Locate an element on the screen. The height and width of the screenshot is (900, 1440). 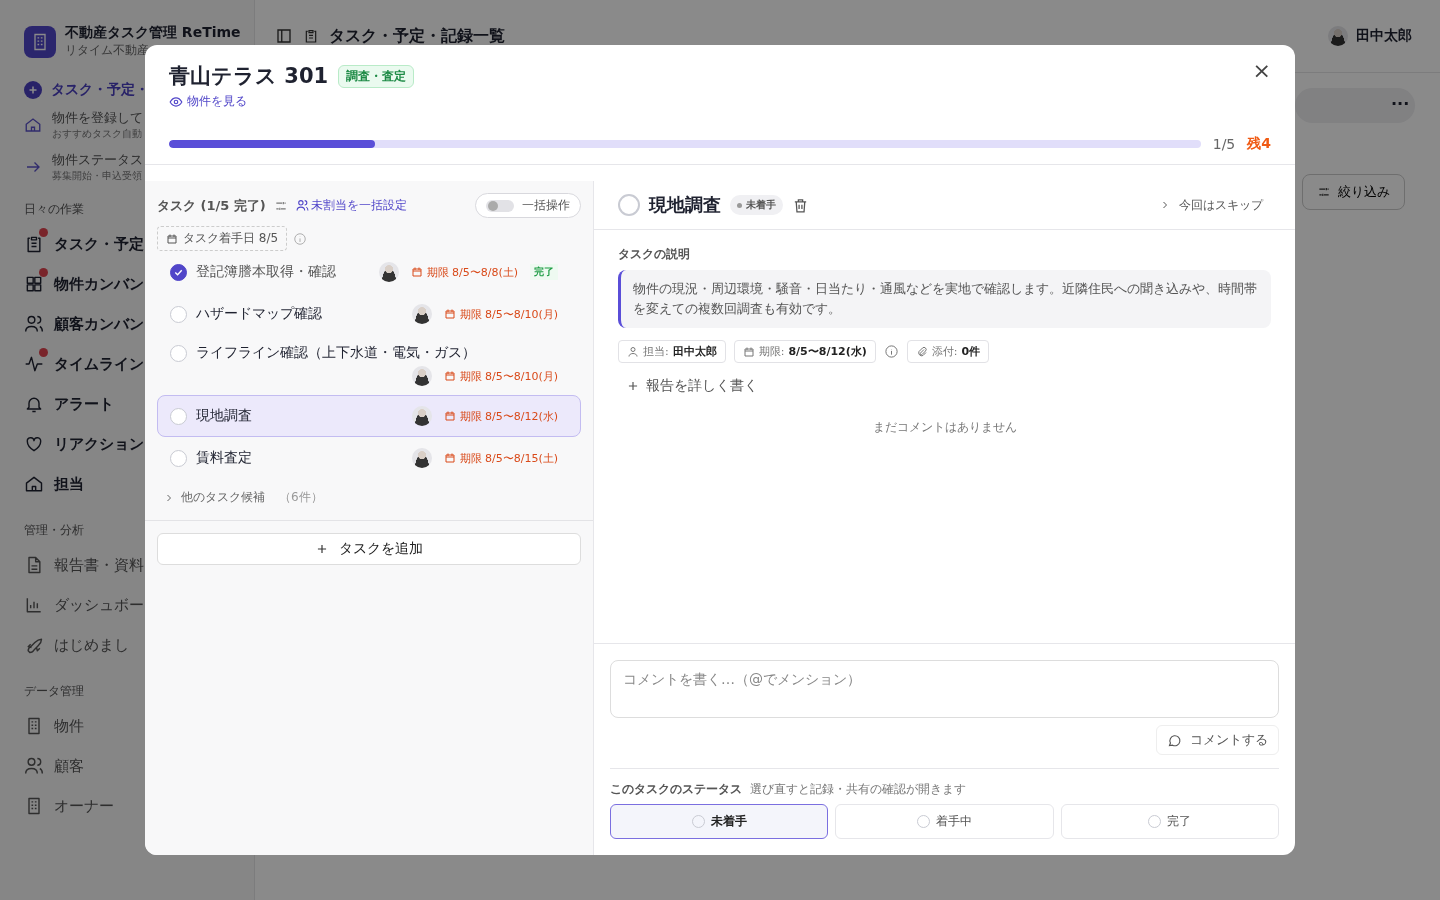
status-option: 完了 is located at coordinates (1169, 821).